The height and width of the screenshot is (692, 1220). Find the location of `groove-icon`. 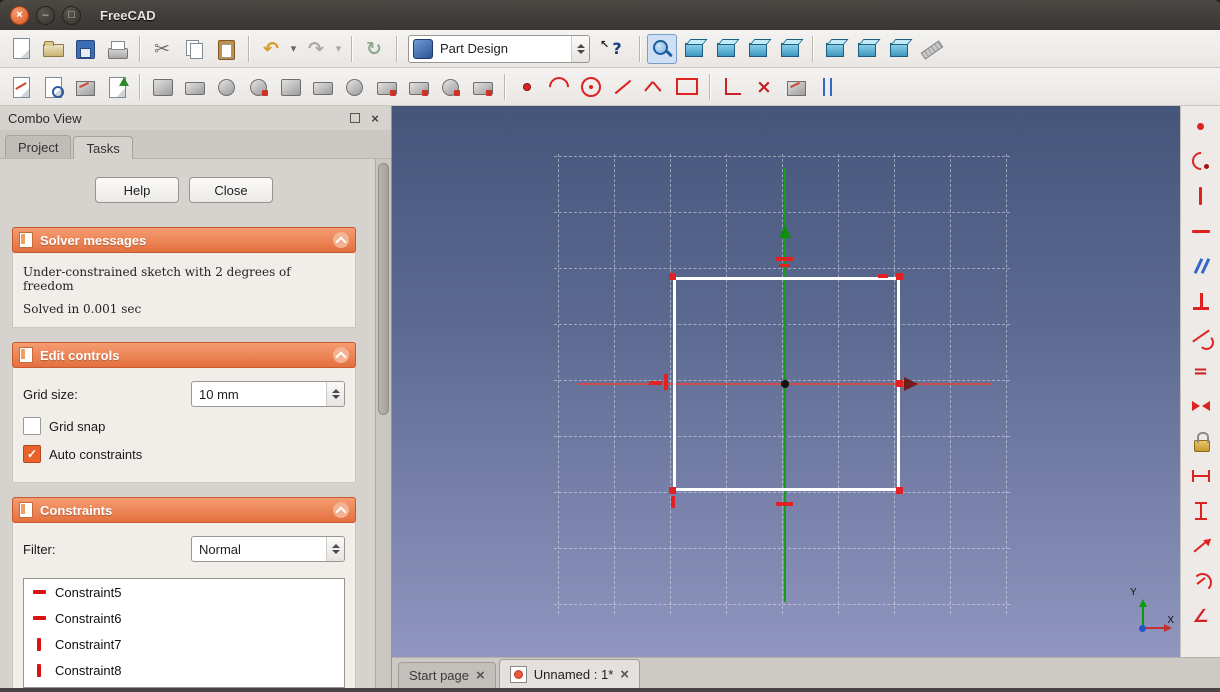

groove-icon is located at coordinates (258, 87).